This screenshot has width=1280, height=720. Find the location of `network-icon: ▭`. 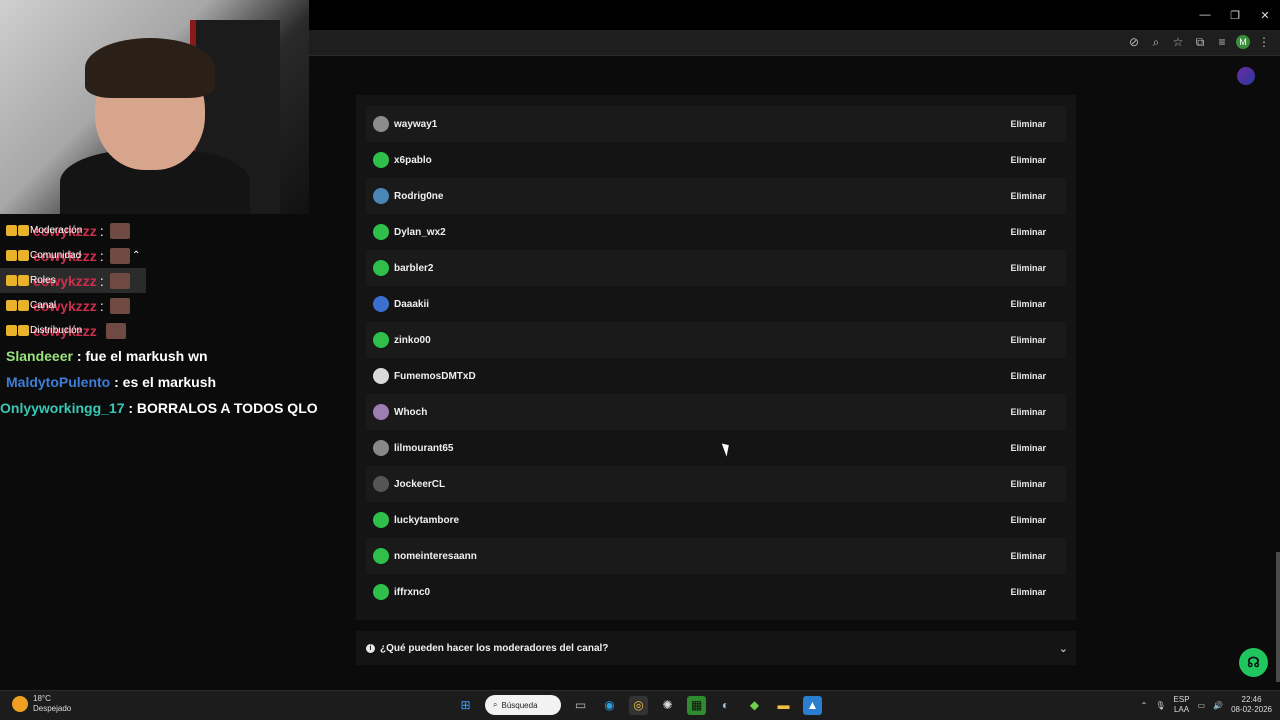

network-icon: ▭ is located at coordinates (1202, 705).